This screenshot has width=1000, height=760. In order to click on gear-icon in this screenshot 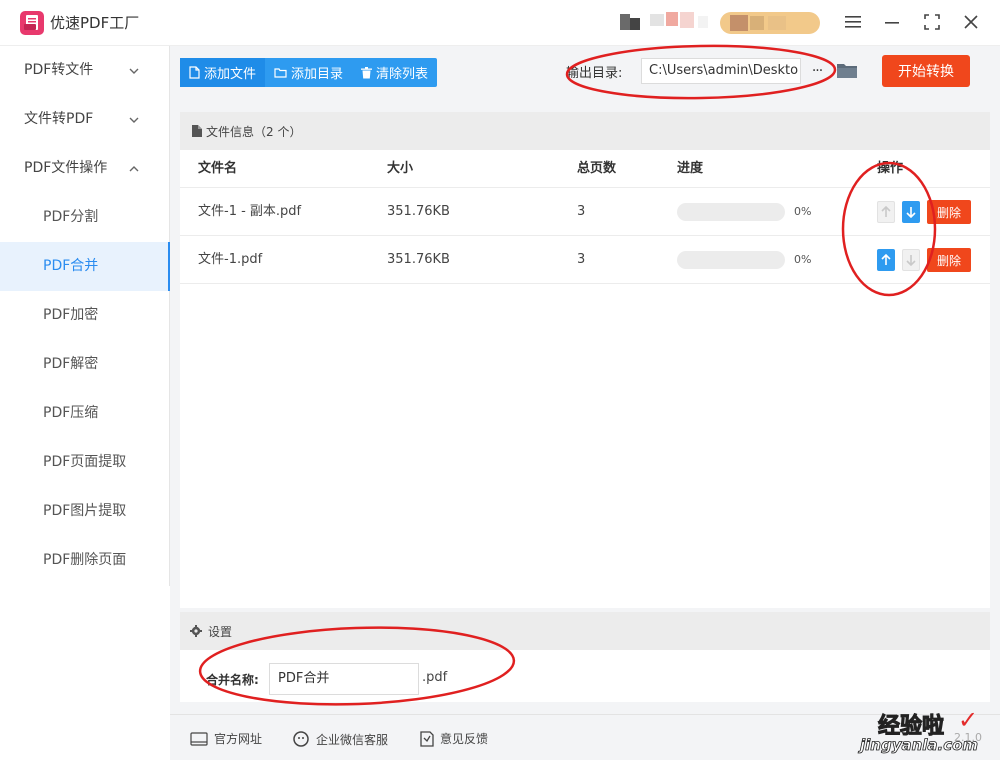, I will do `click(196, 631)`.